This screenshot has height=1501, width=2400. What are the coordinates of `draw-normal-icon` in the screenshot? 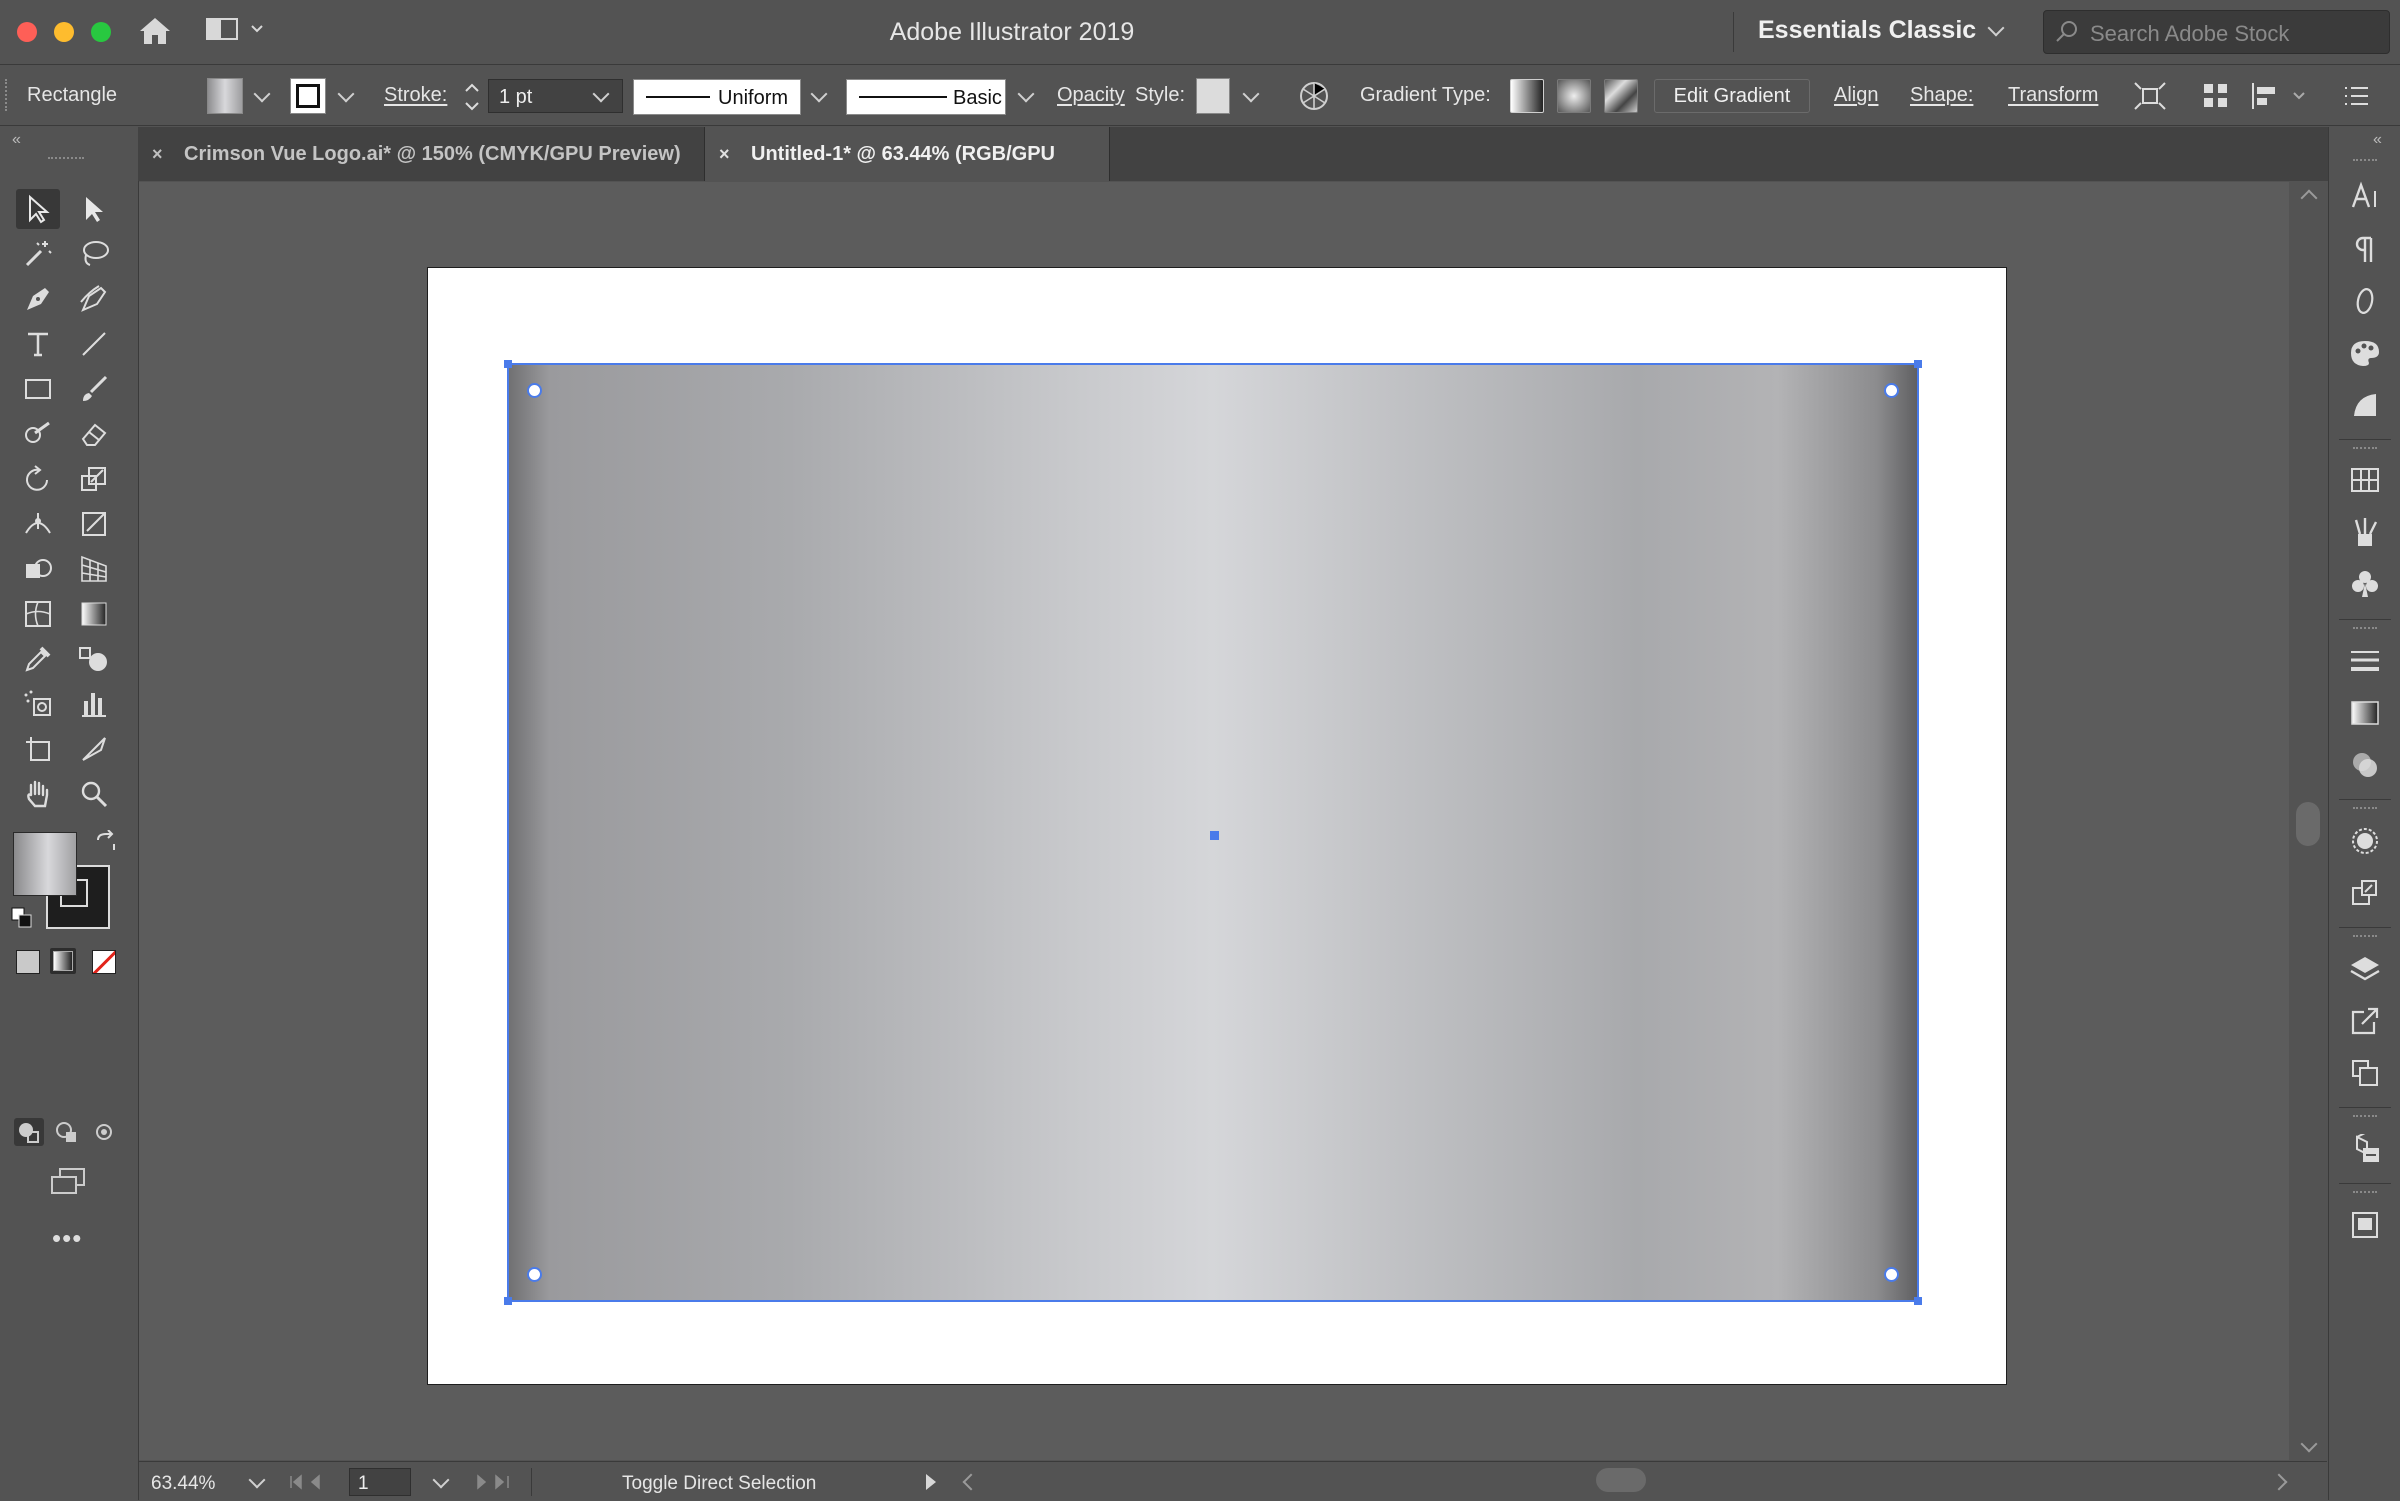 It's located at (29, 1132).